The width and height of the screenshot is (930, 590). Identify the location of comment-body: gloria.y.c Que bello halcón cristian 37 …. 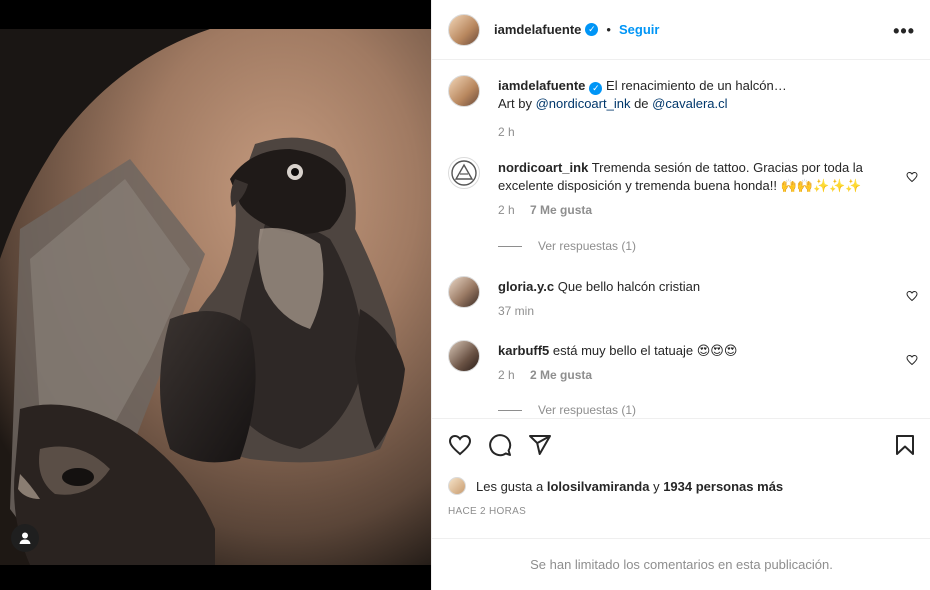
(698, 299).